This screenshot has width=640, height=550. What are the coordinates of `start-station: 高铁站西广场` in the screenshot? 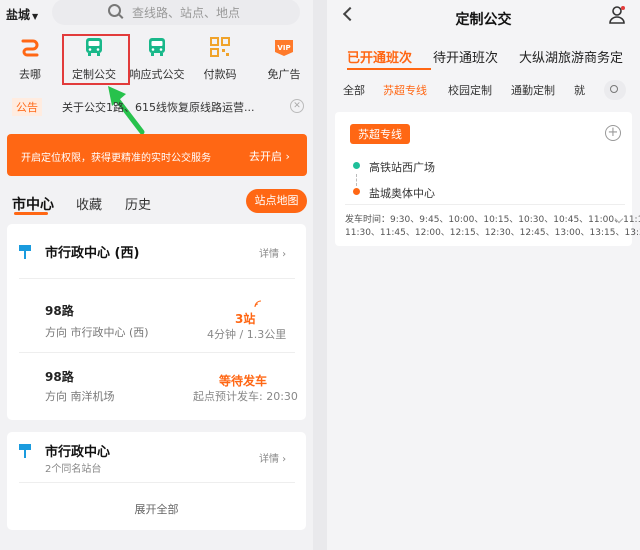 It's located at (402, 167).